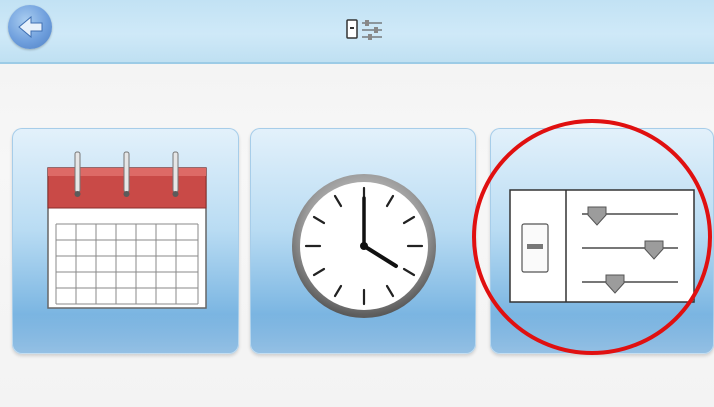 The height and width of the screenshot is (407, 714). Describe the element at coordinates (364, 246) in the screenshot. I see `clock-icon` at that location.